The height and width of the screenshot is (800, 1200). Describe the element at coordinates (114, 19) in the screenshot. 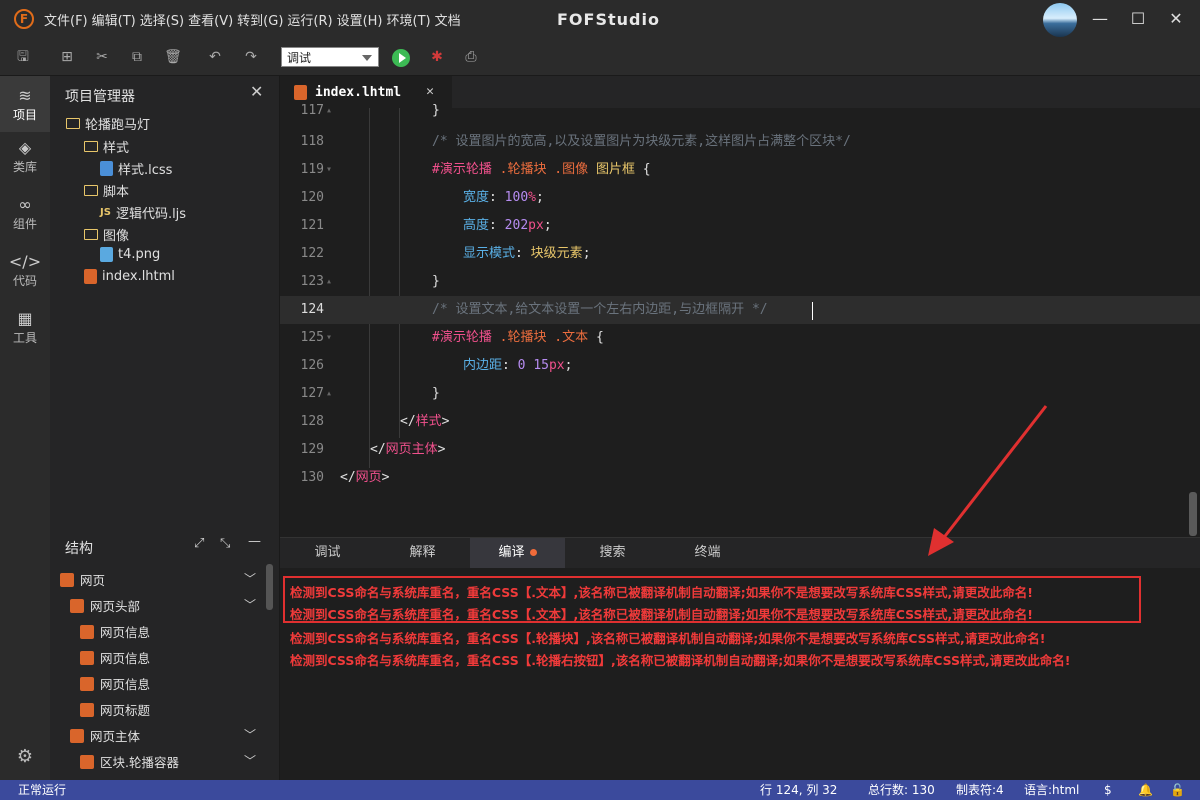

I see `menu-edit: 编辑(T)` at that location.